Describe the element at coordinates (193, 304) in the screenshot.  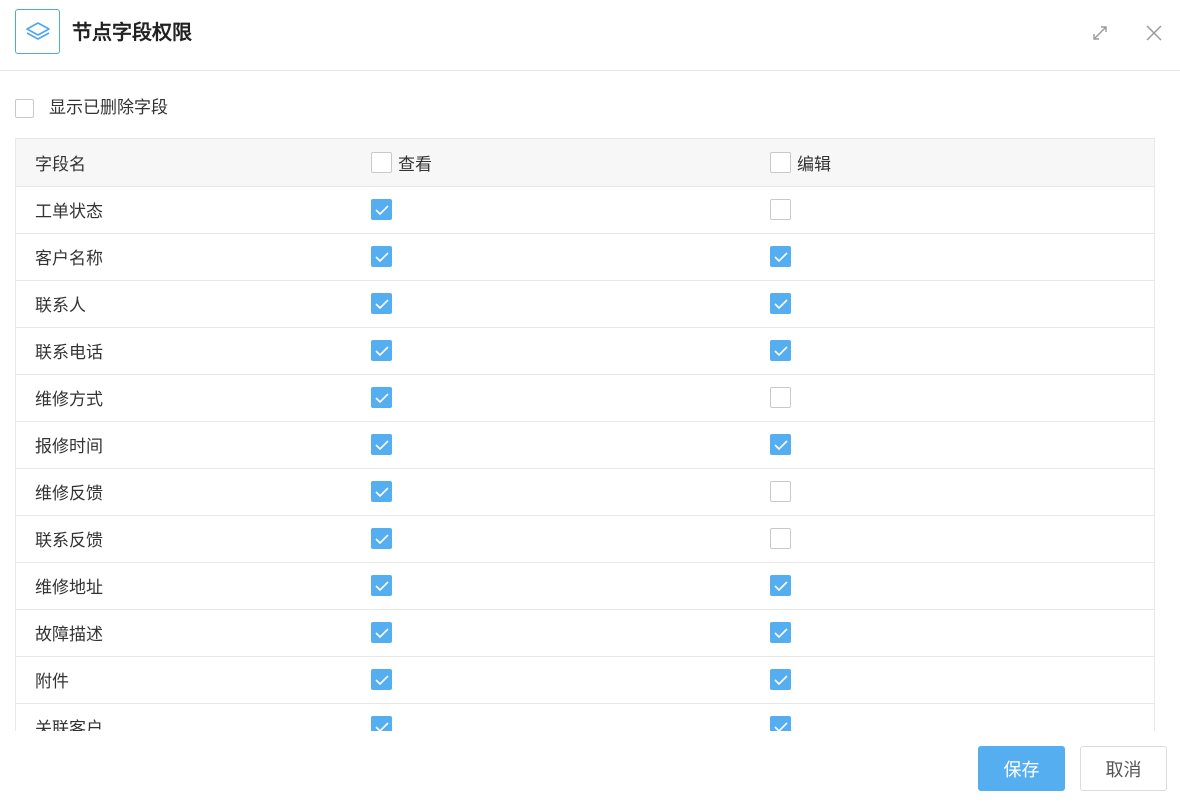
I see `field-name-cell: 联系人` at that location.